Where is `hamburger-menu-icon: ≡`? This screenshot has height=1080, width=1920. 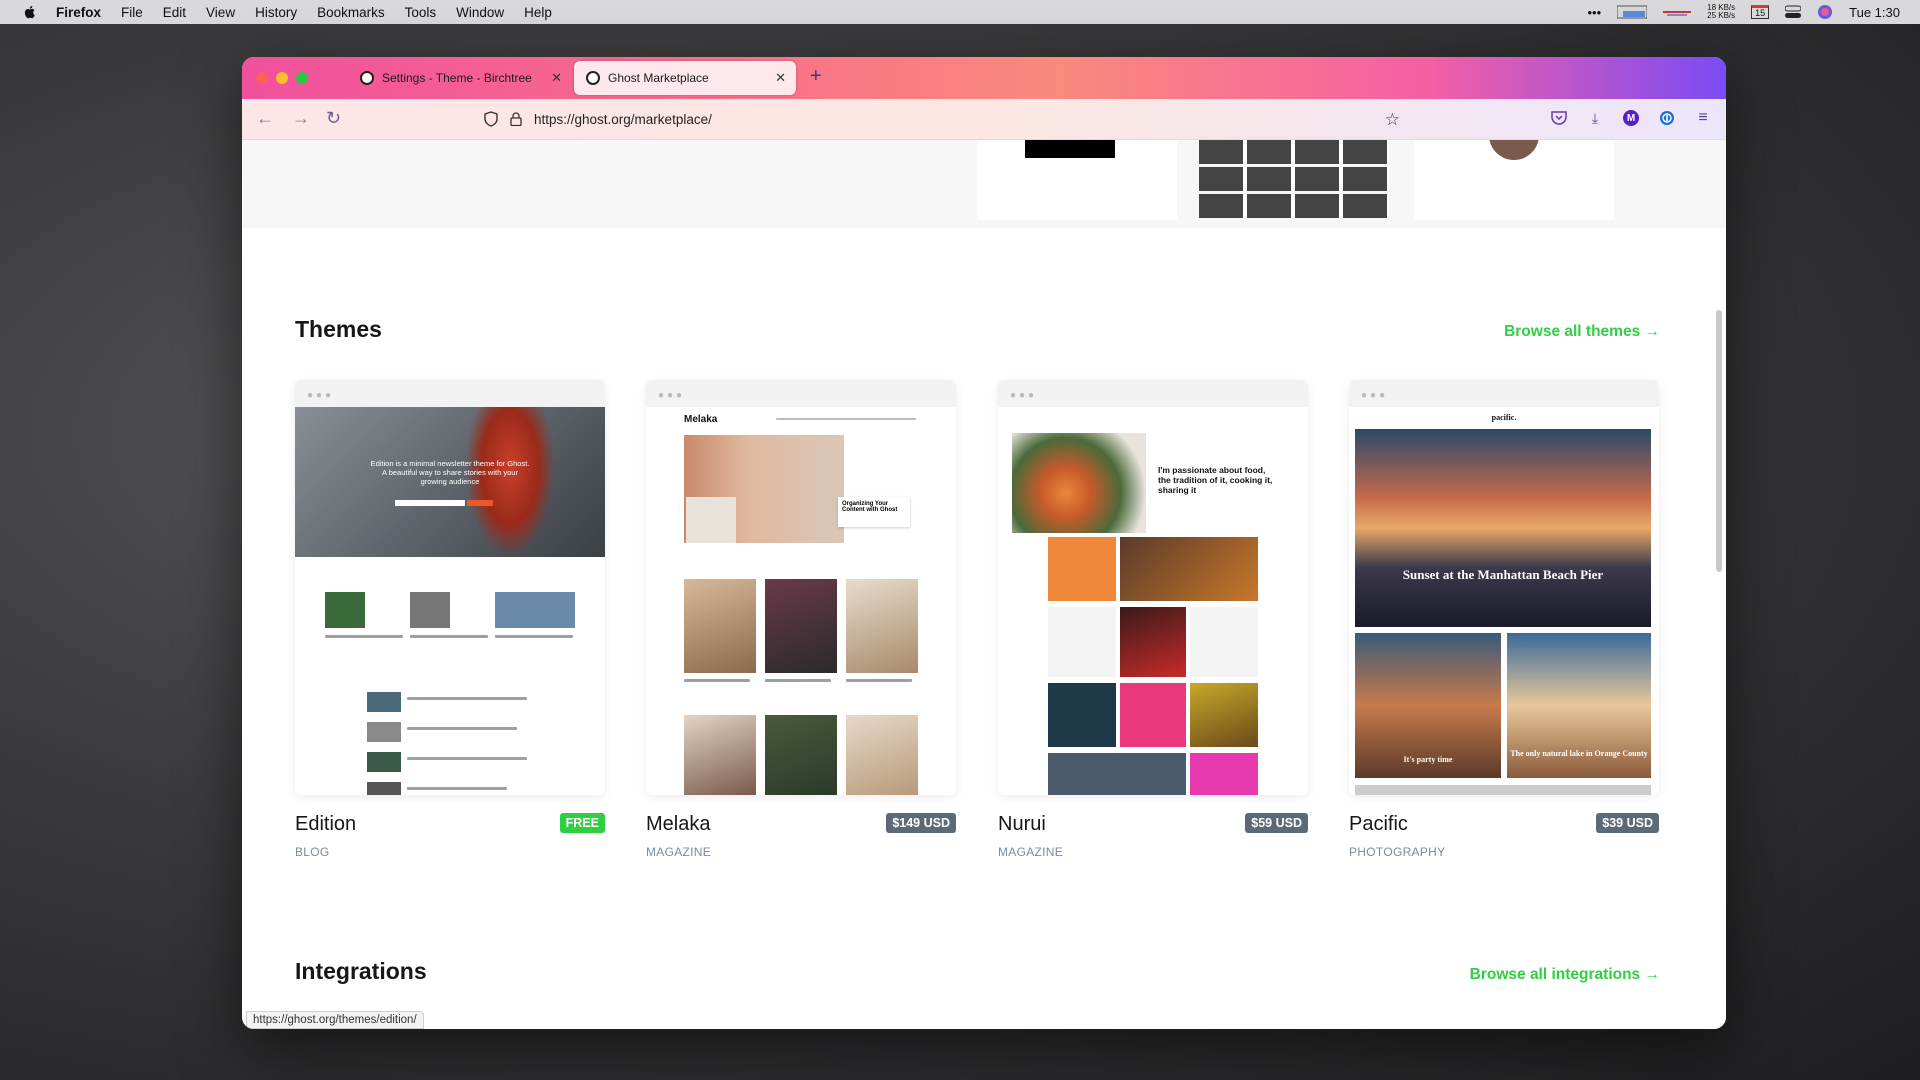 hamburger-menu-icon: ≡ is located at coordinates (1703, 118).